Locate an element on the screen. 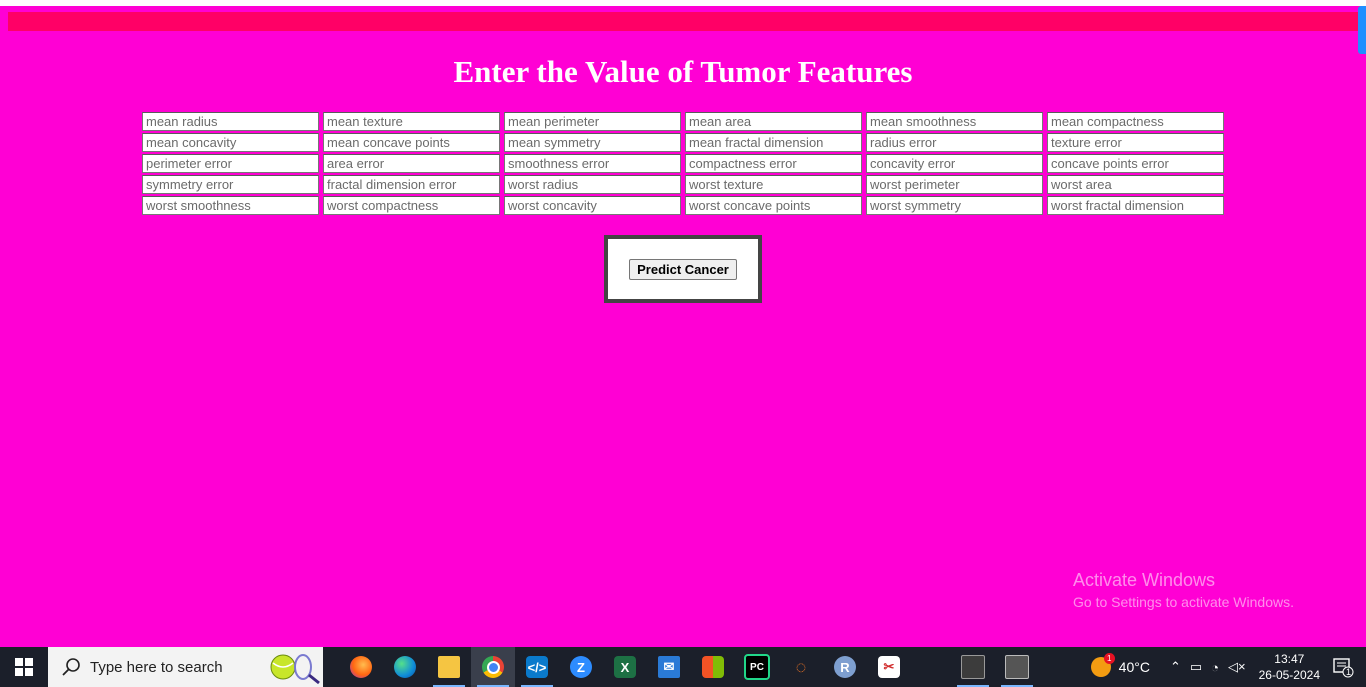  chrome-icon is located at coordinates (493, 667).